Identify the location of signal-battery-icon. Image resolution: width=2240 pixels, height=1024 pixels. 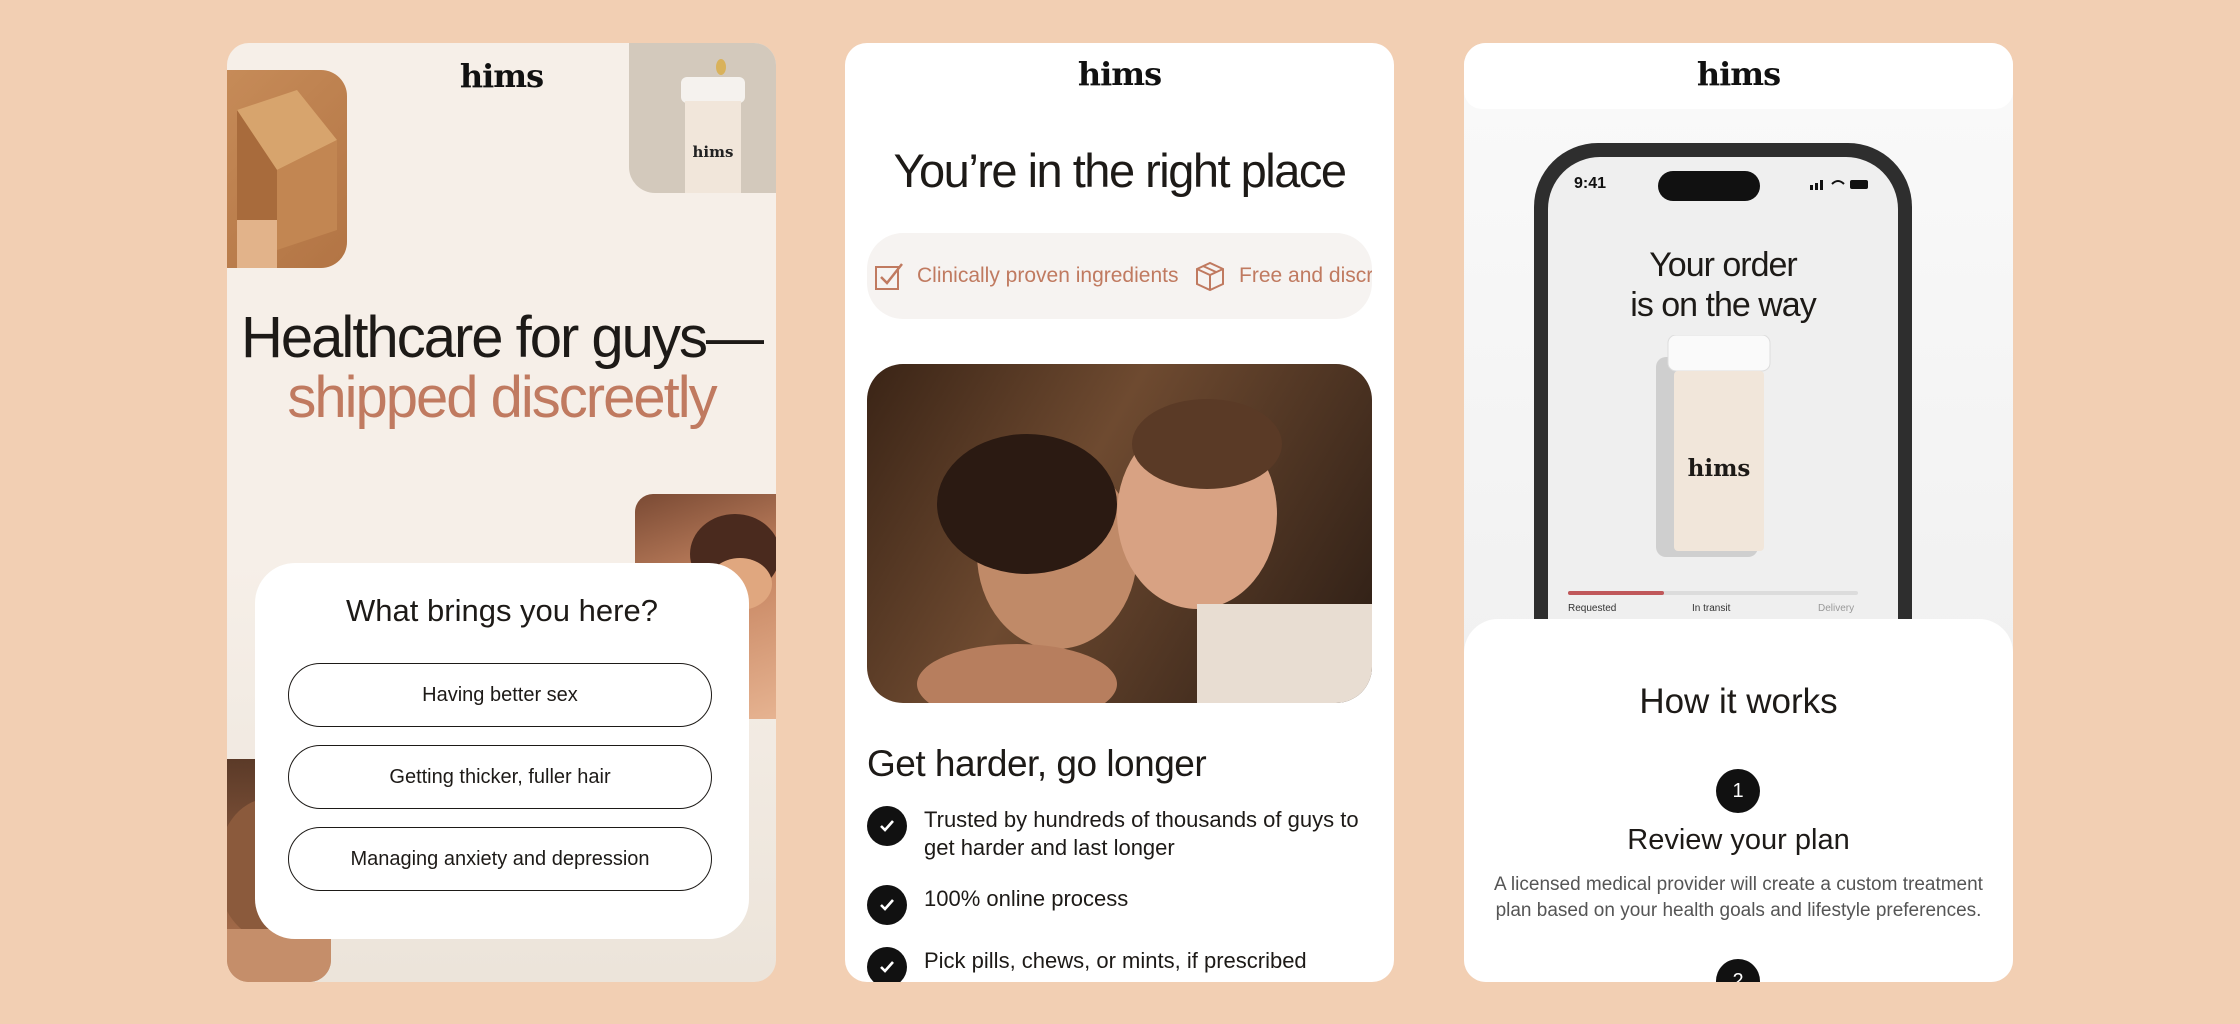
(1839, 185).